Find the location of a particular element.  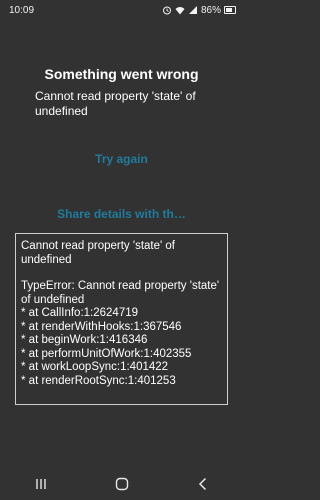

status-bar: 10:09 86% is located at coordinates (121, 10).